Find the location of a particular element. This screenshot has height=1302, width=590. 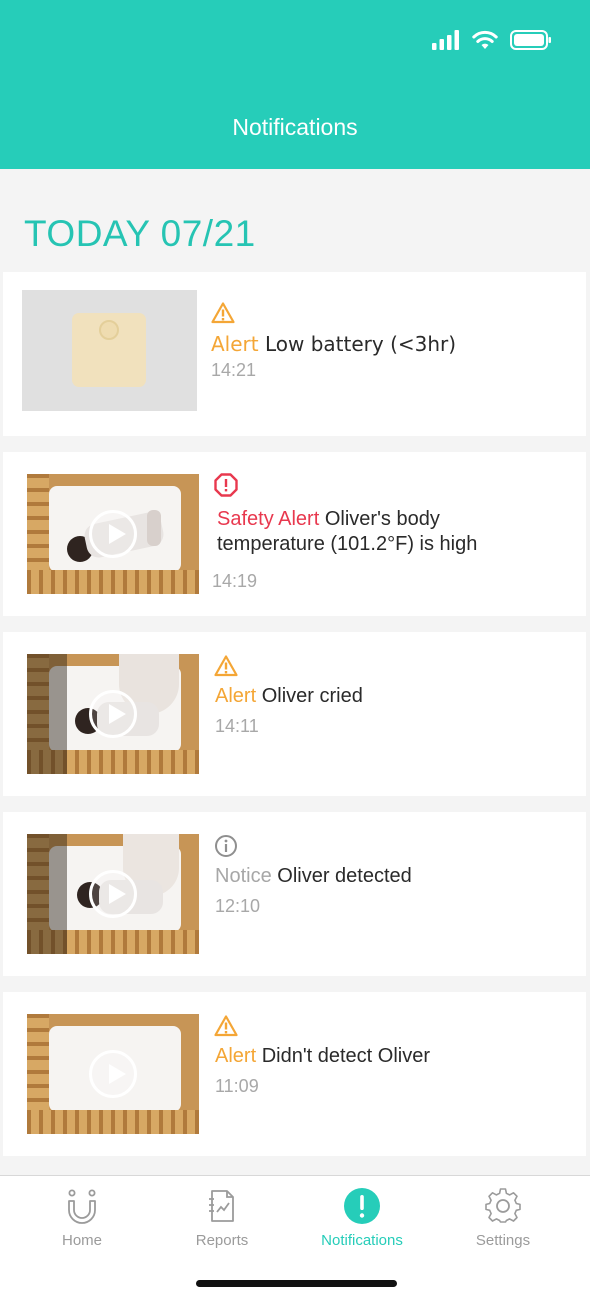

notification-card: Alert Didn't detect Oliver 11:09 is located at coordinates (294, 1074).